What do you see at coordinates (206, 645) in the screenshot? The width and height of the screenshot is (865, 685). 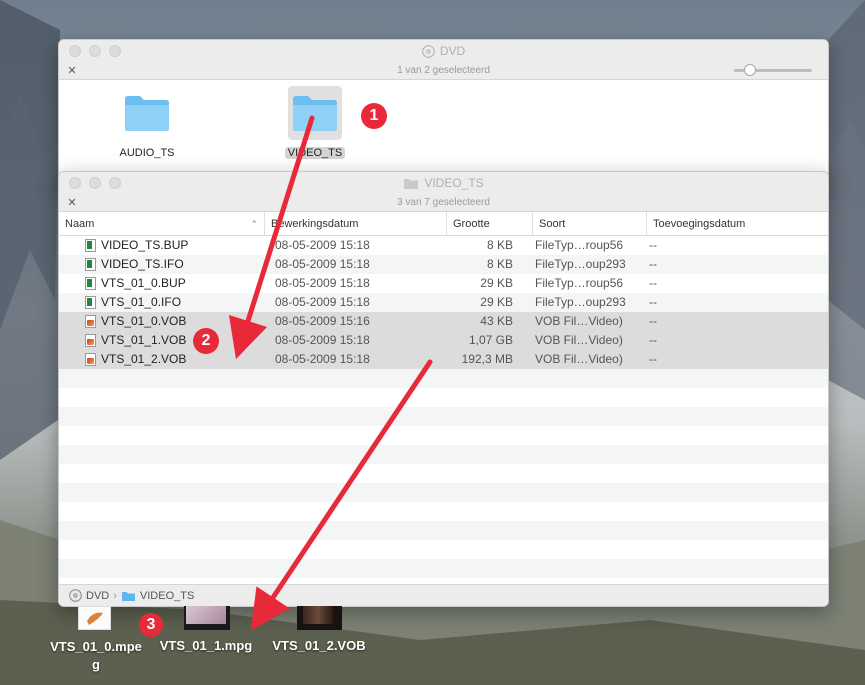 I see `desktop-file-label: VTS_01_1.mpg` at bounding box center [206, 645].